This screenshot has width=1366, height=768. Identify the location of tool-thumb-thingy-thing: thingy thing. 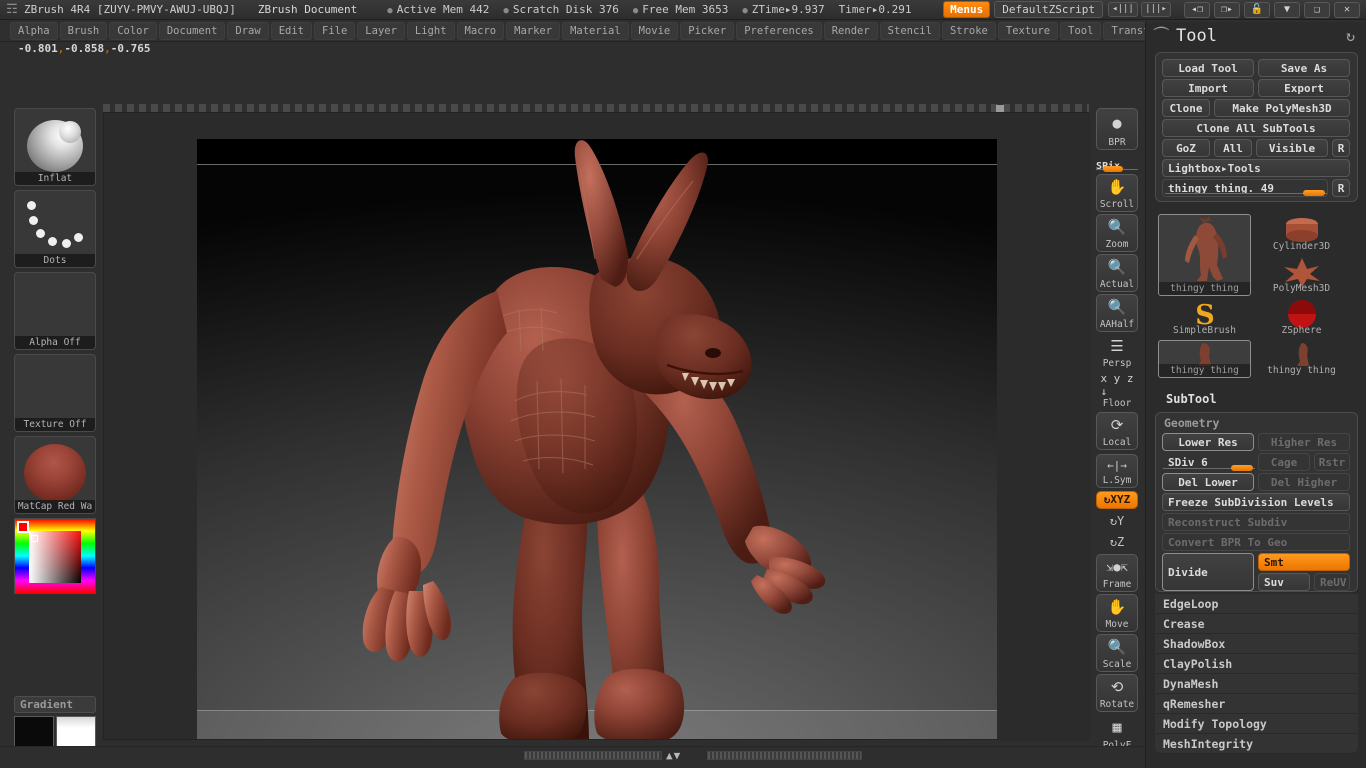
(1204, 255).